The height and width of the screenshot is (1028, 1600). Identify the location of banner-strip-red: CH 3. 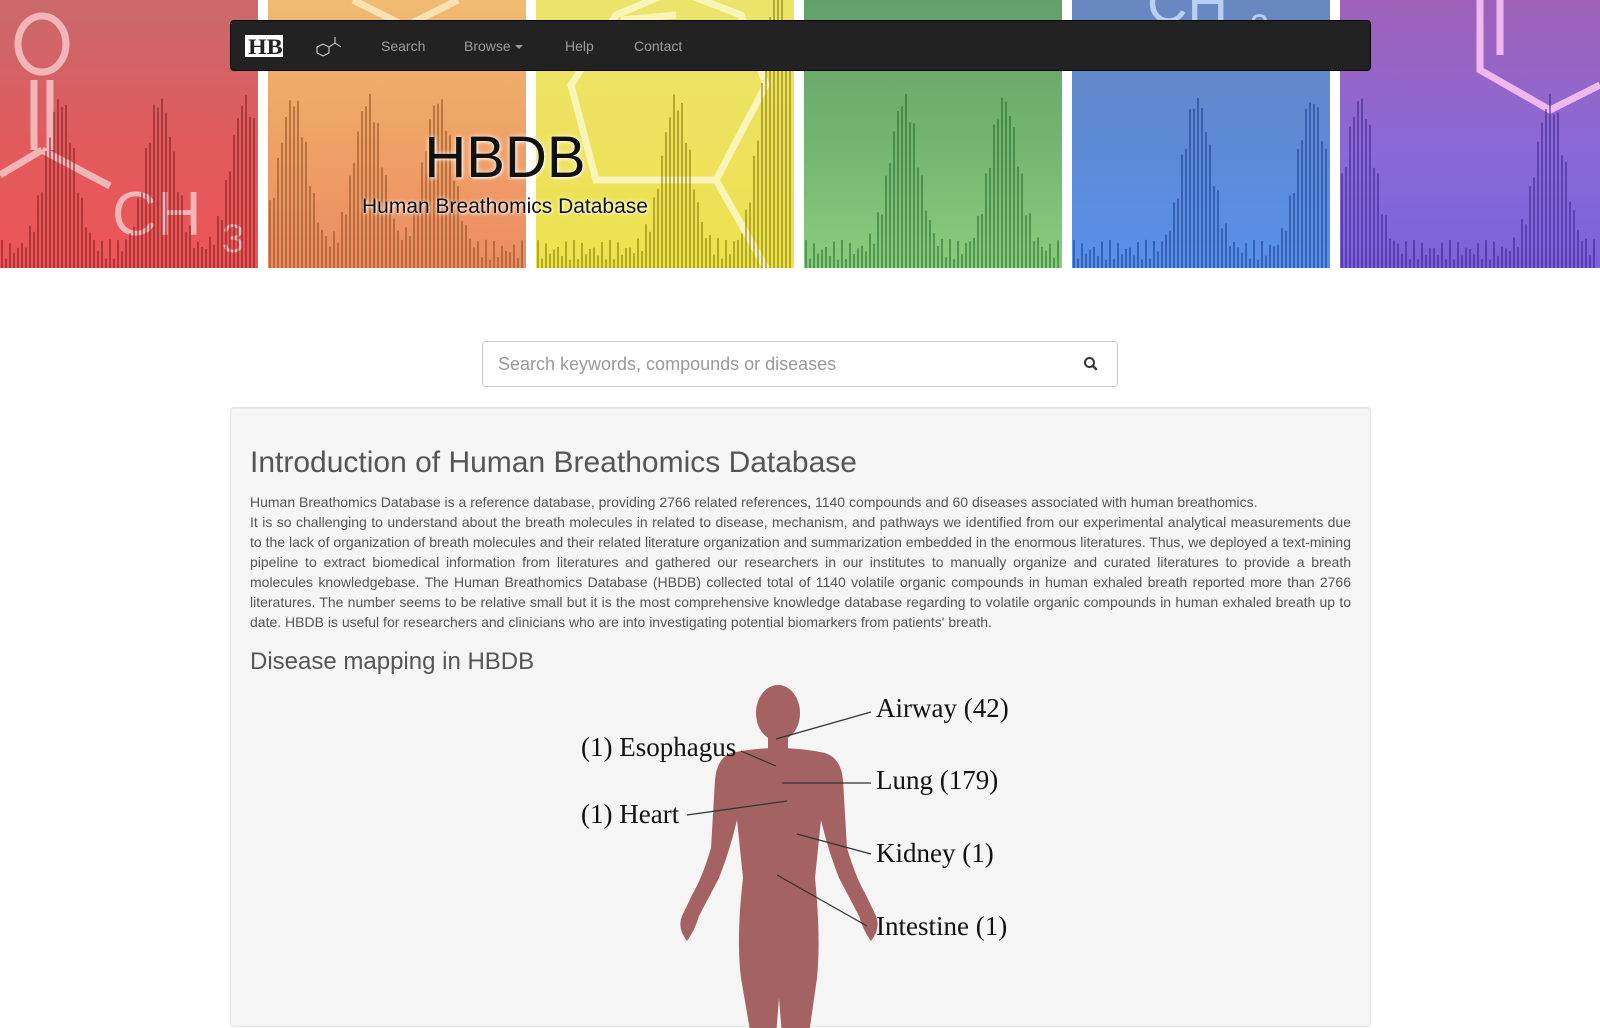
(129, 134).